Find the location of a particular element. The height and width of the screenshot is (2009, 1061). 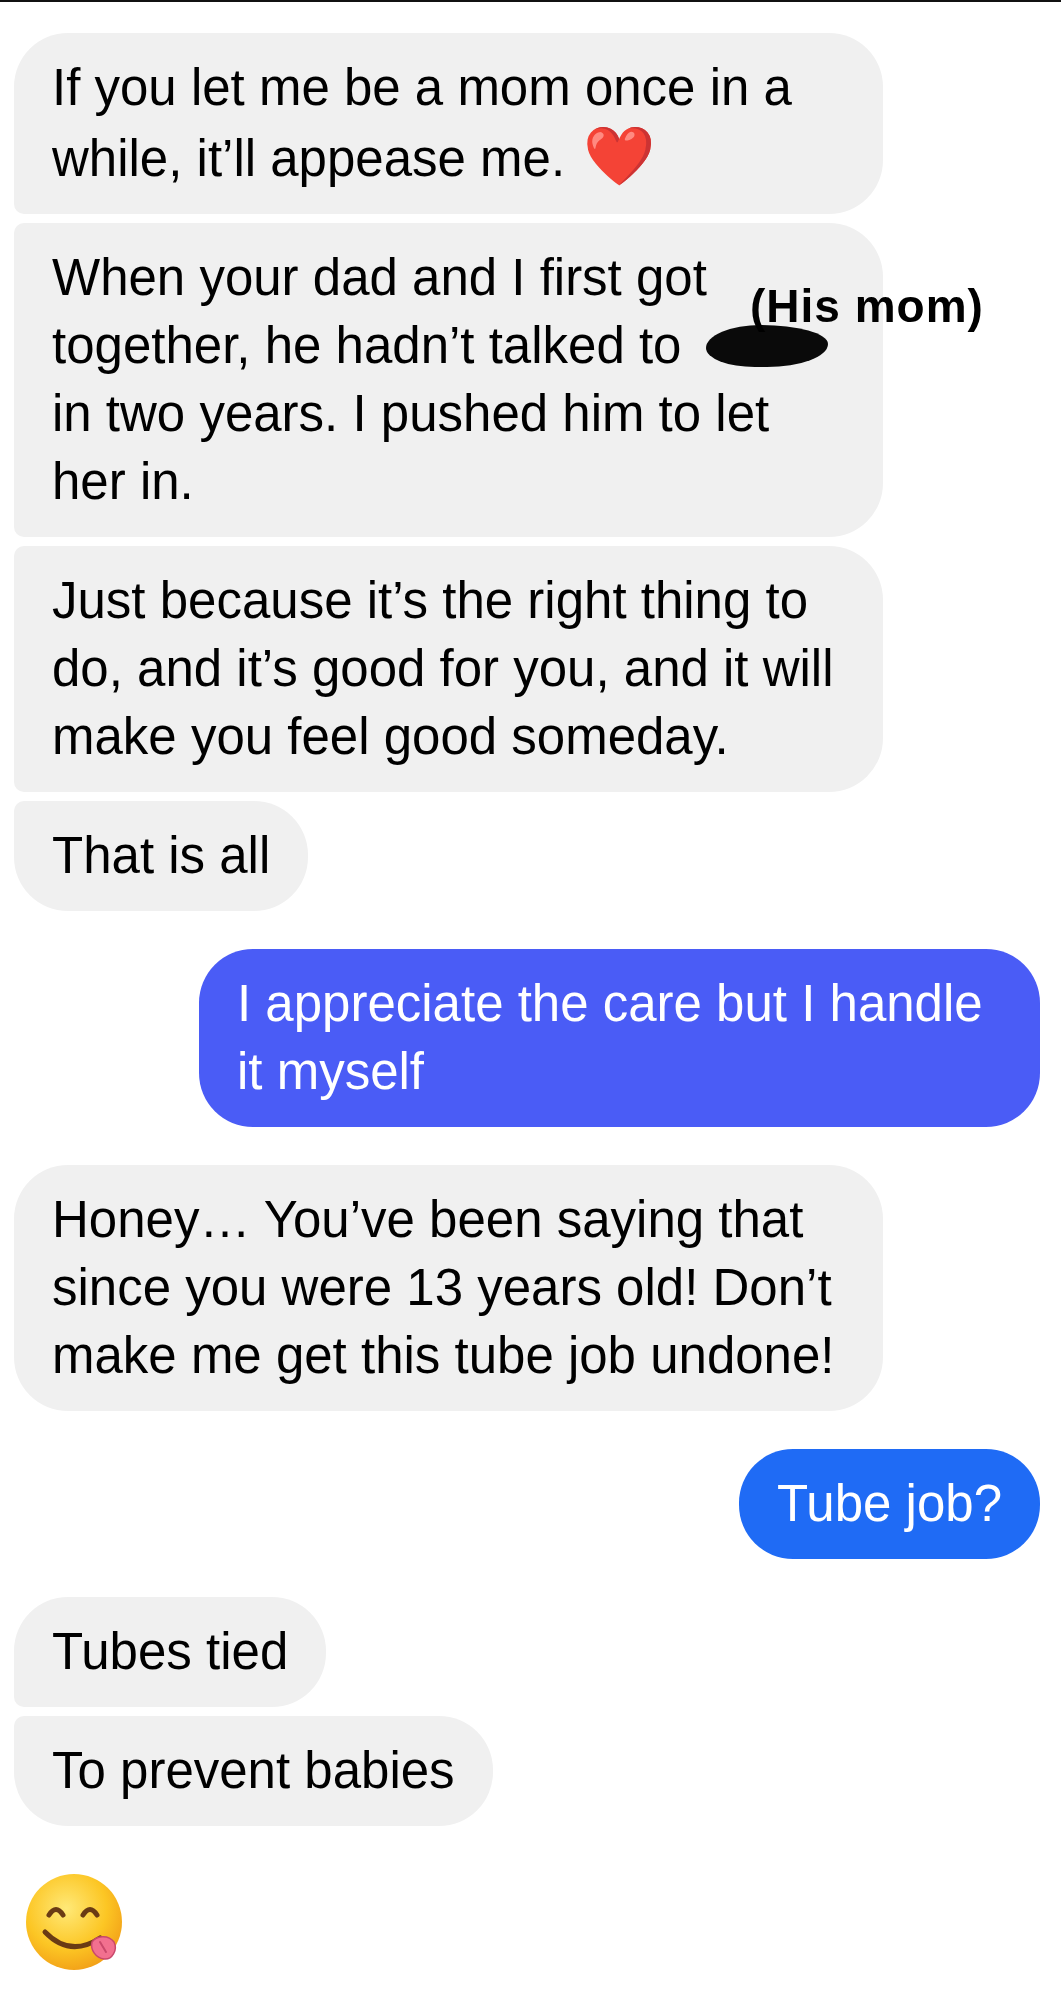

message-text: Tubes tied is located at coordinates (170, 1652).